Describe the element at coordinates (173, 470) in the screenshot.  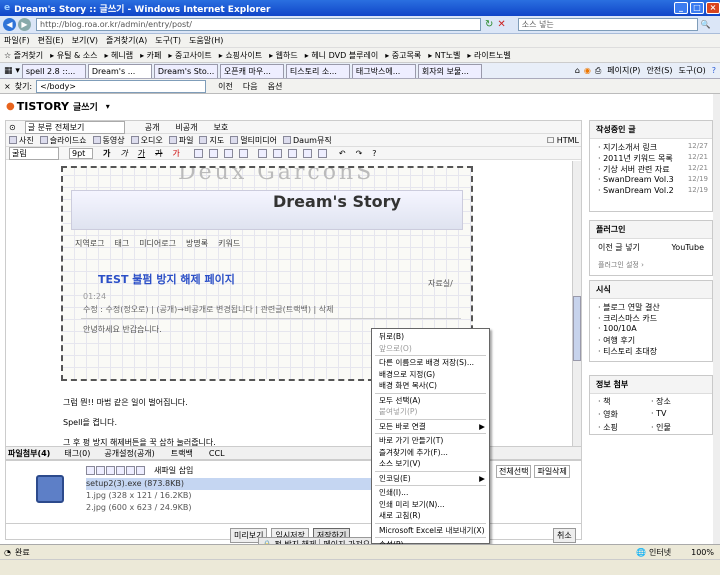
I see `insert-file-button: 새파일 삽입` at that location.